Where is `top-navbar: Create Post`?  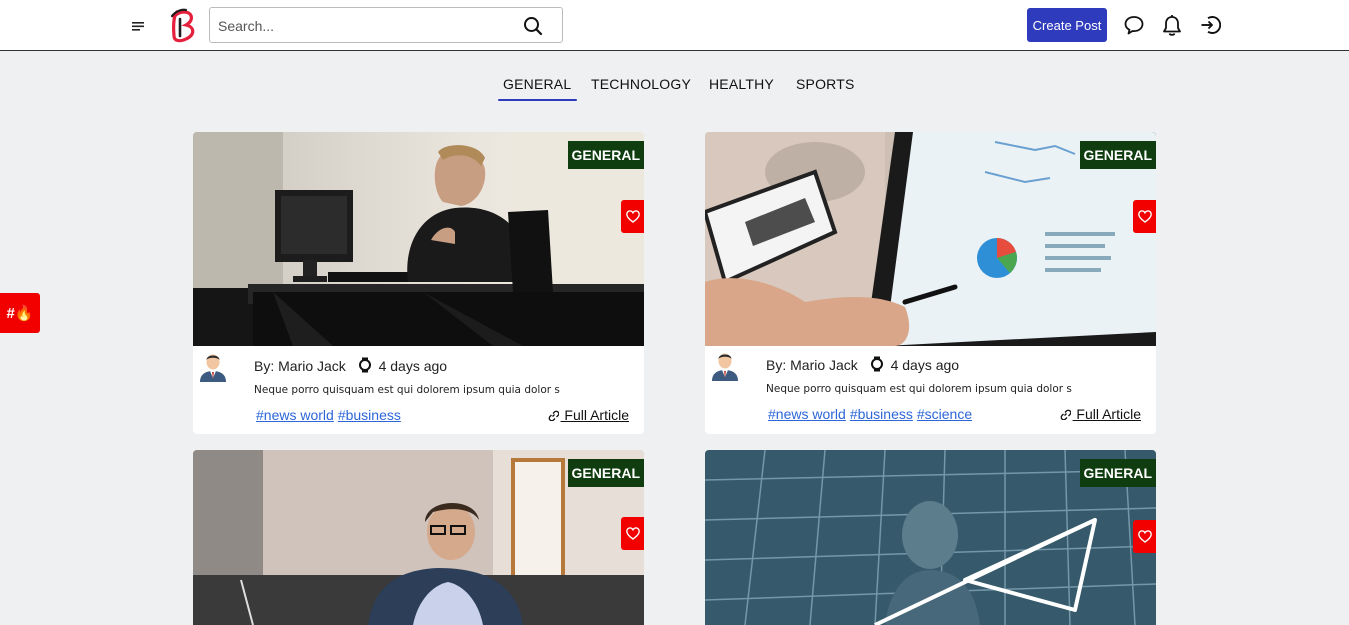
top-navbar: Create Post is located at coordinates (674, 25).